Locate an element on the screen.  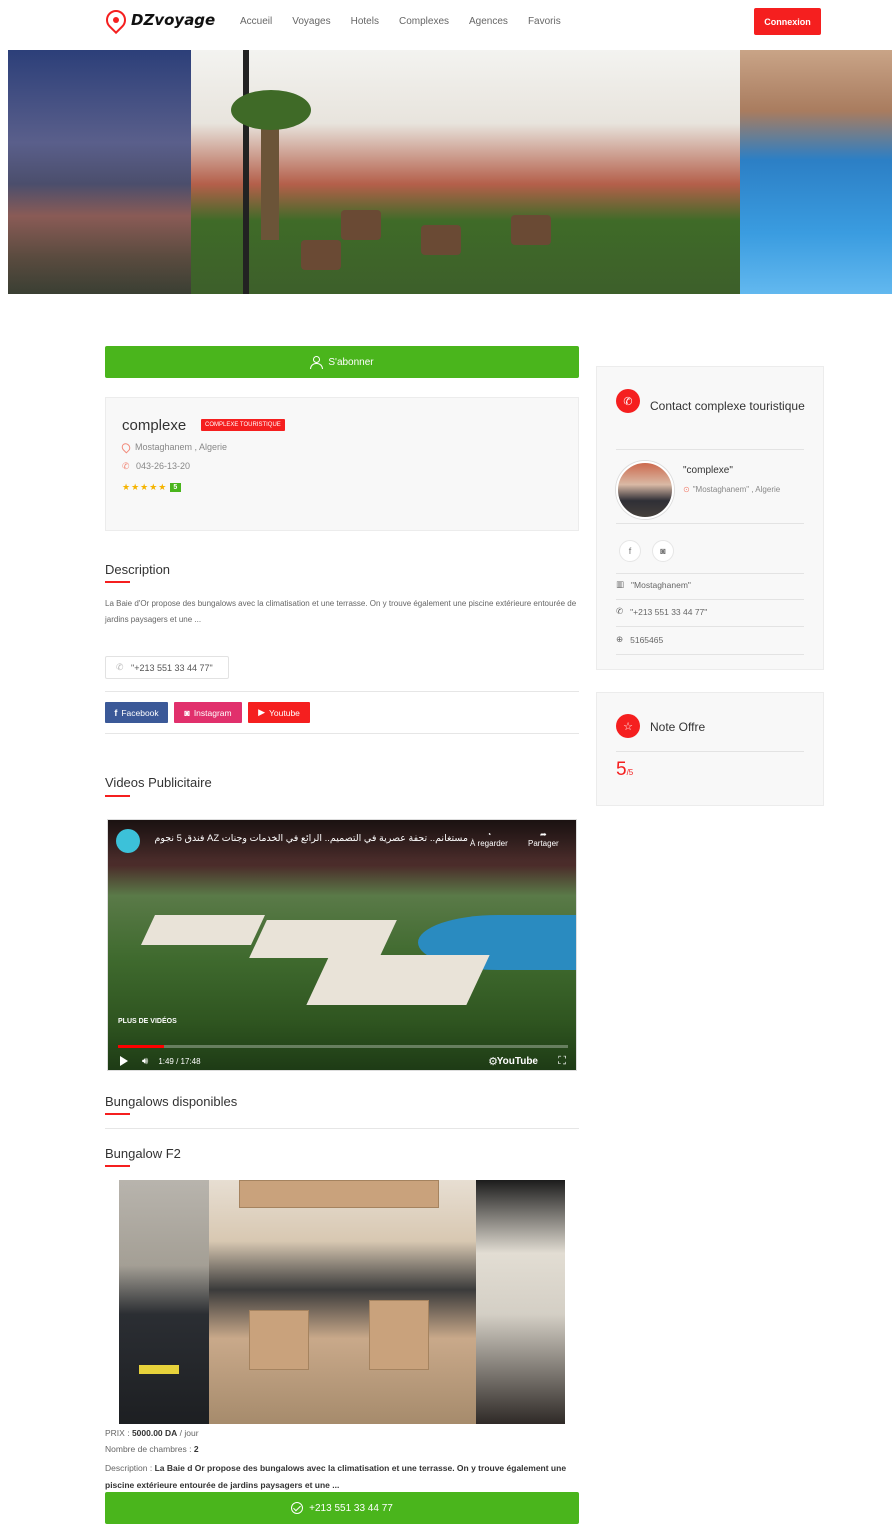
watch-later-button: ◔ À regarder is located at coordinates (489, 839).